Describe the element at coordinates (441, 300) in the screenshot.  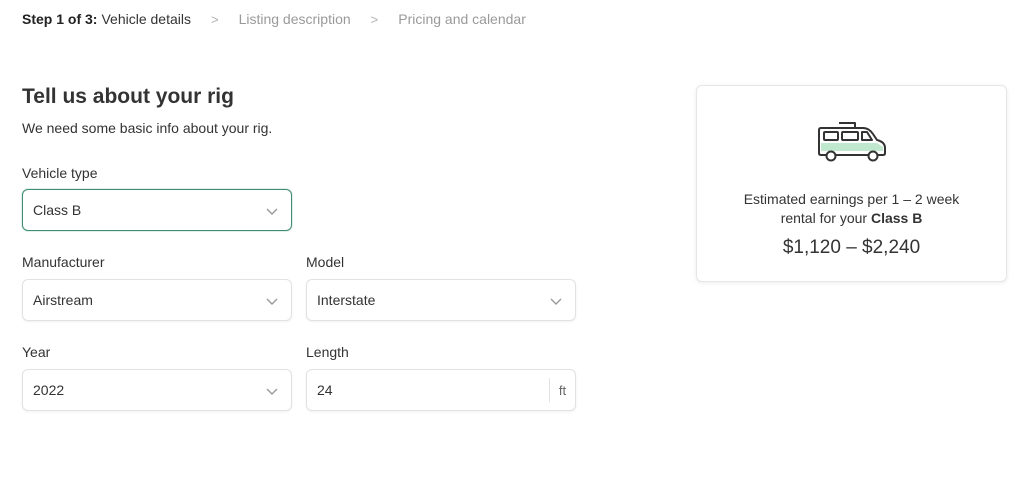
I see `model-select: Interstate` at that location.